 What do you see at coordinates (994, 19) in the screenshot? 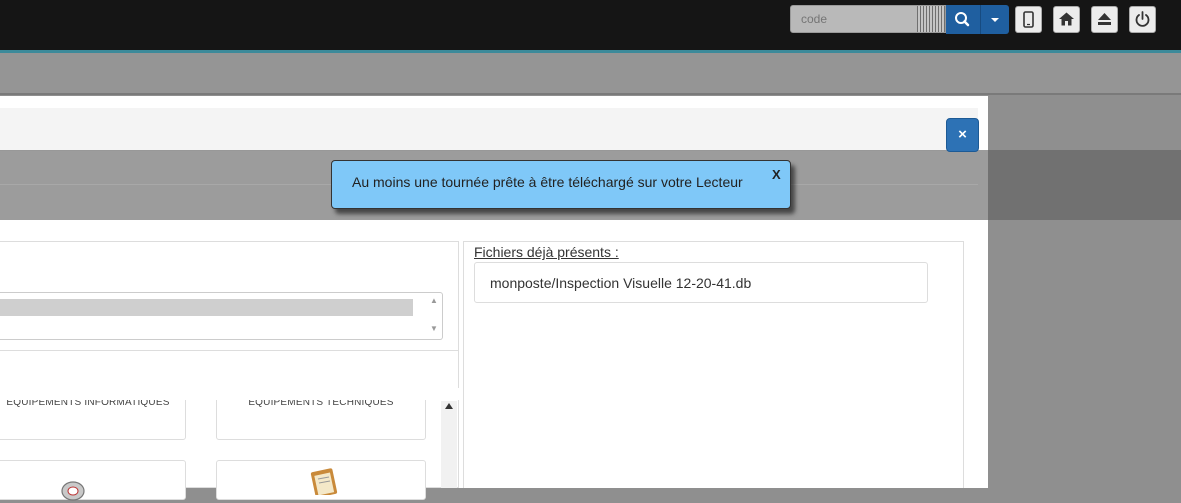
I see `search-options-dropdown` at bounding box center [994, 19].